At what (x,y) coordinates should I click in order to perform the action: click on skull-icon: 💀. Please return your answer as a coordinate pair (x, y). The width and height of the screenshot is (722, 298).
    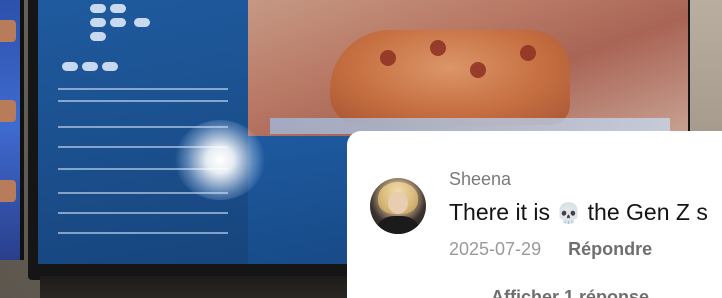
    Looking at the image, I should click on (569, 213).